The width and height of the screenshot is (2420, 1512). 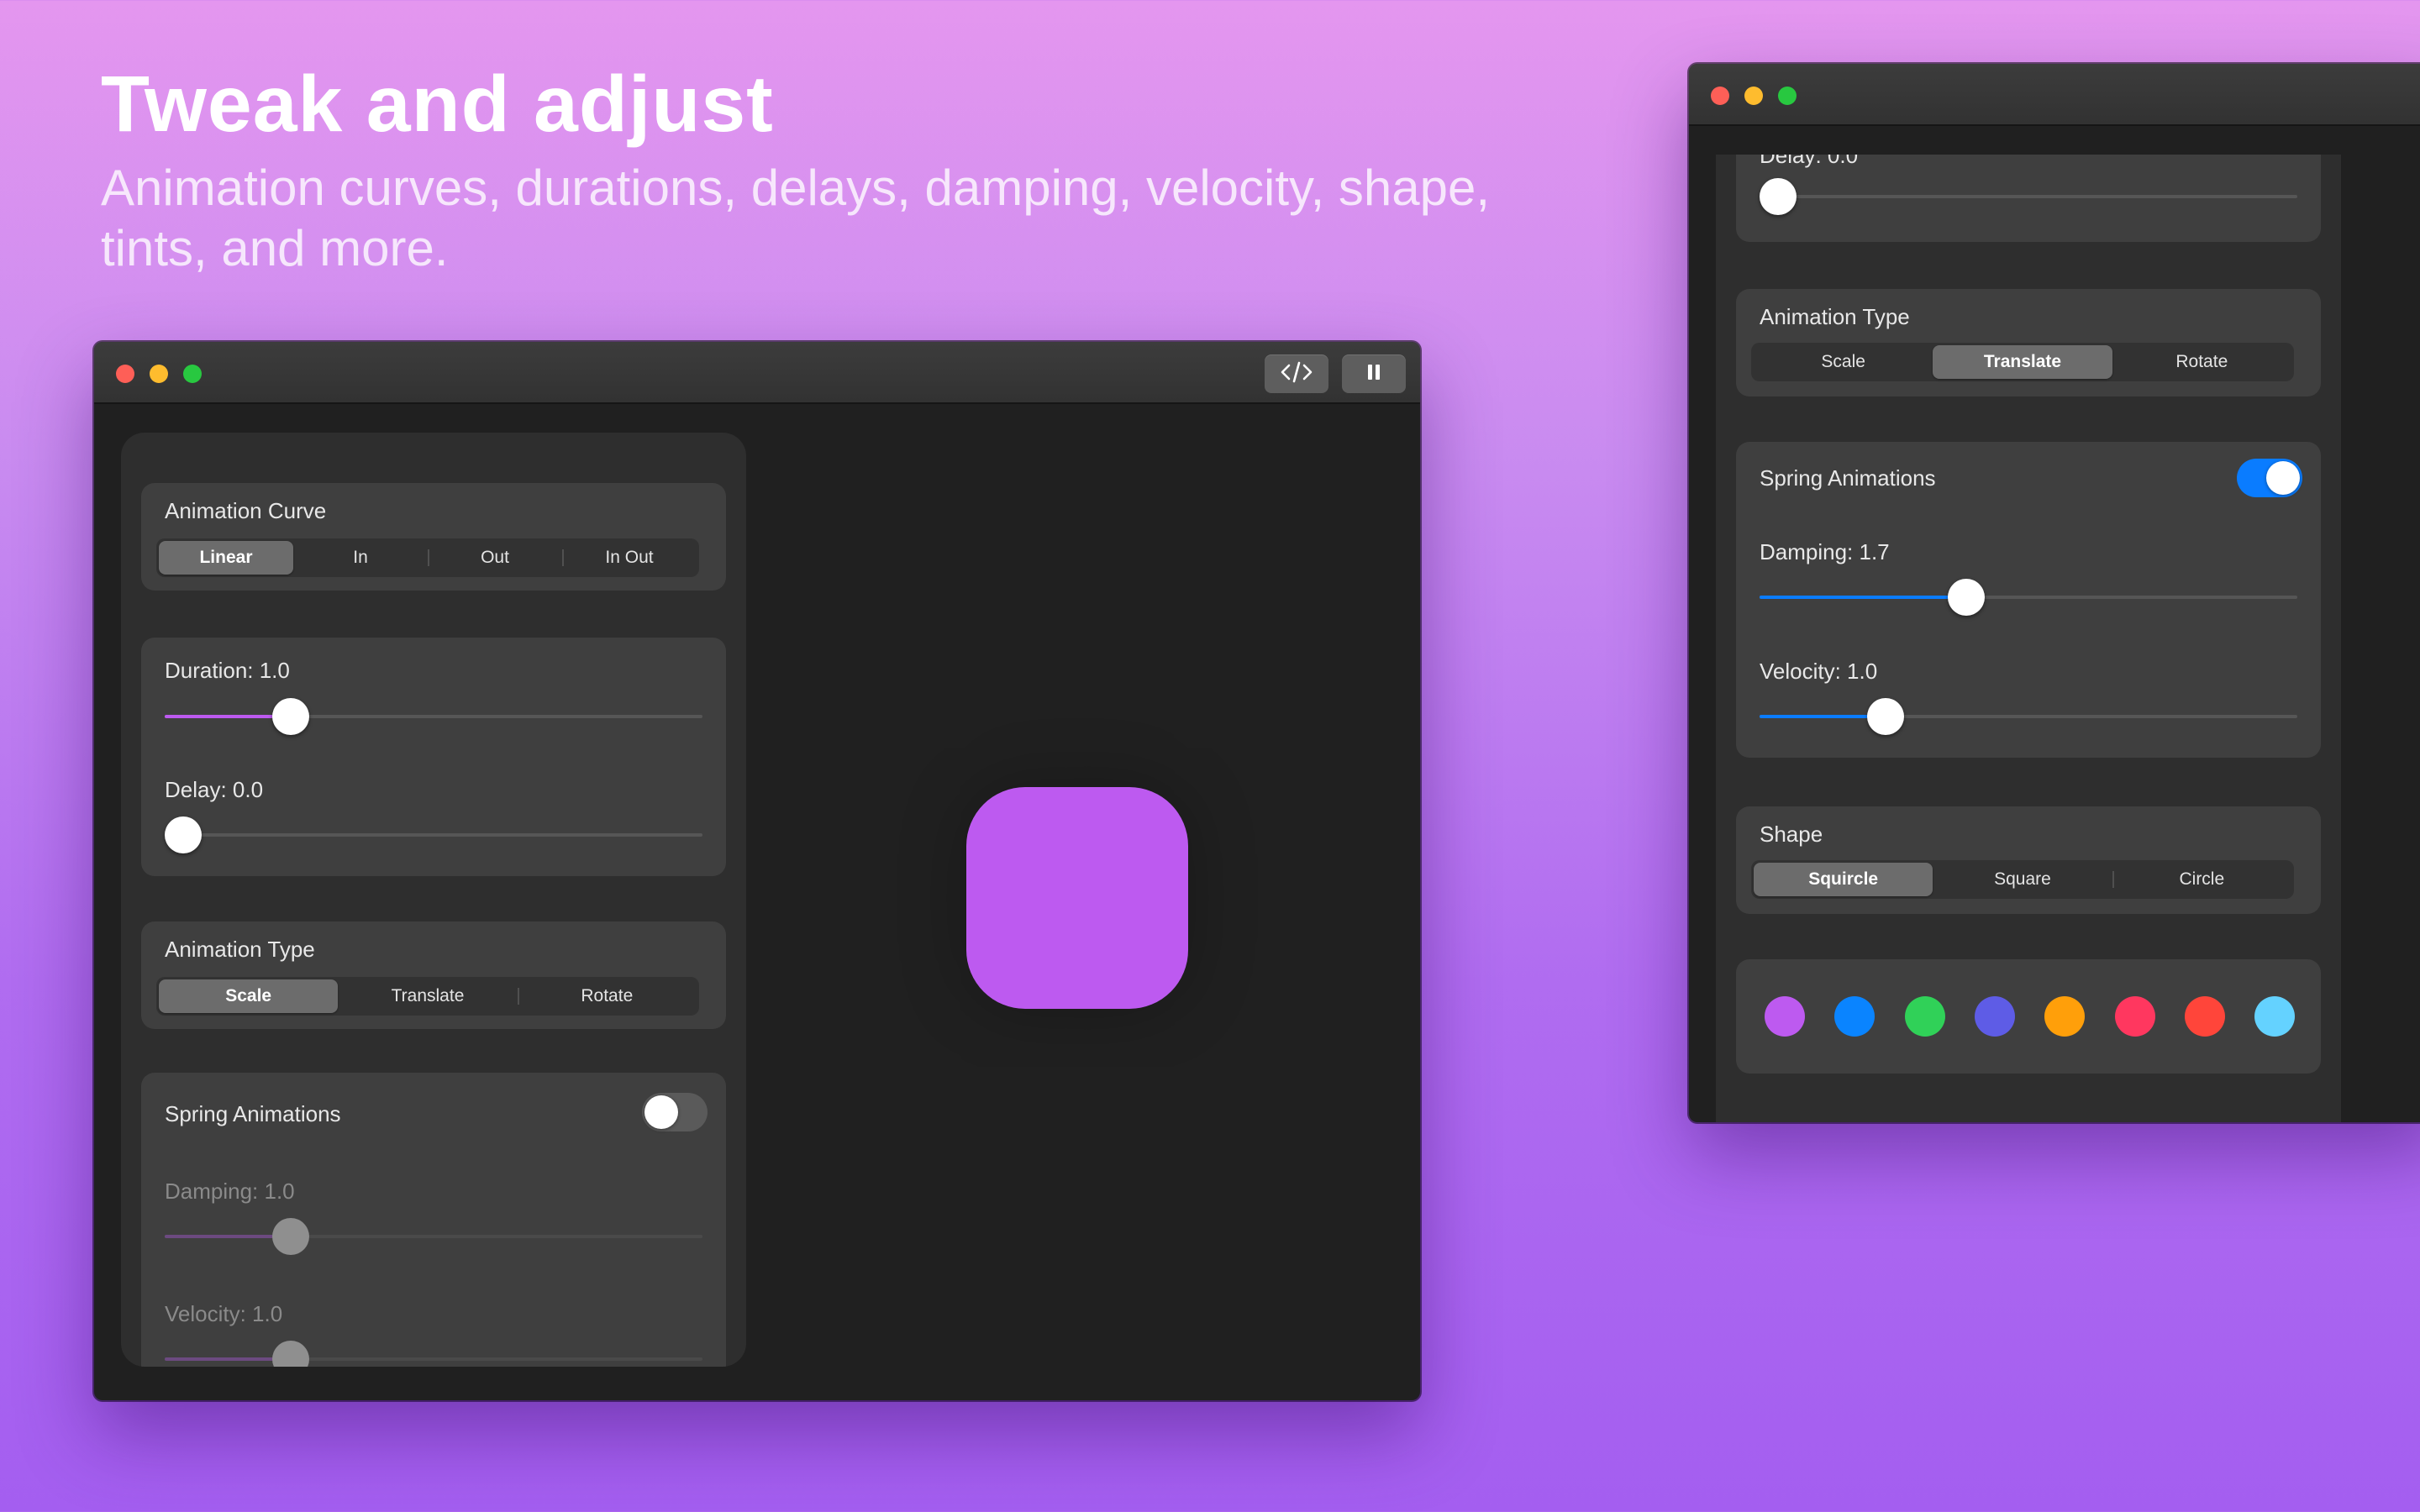 What do you see at coordinates (230, 1191) in the screenshot?
I see `damping-label: Damping: 1.0` at bounding box center [230, 1191].